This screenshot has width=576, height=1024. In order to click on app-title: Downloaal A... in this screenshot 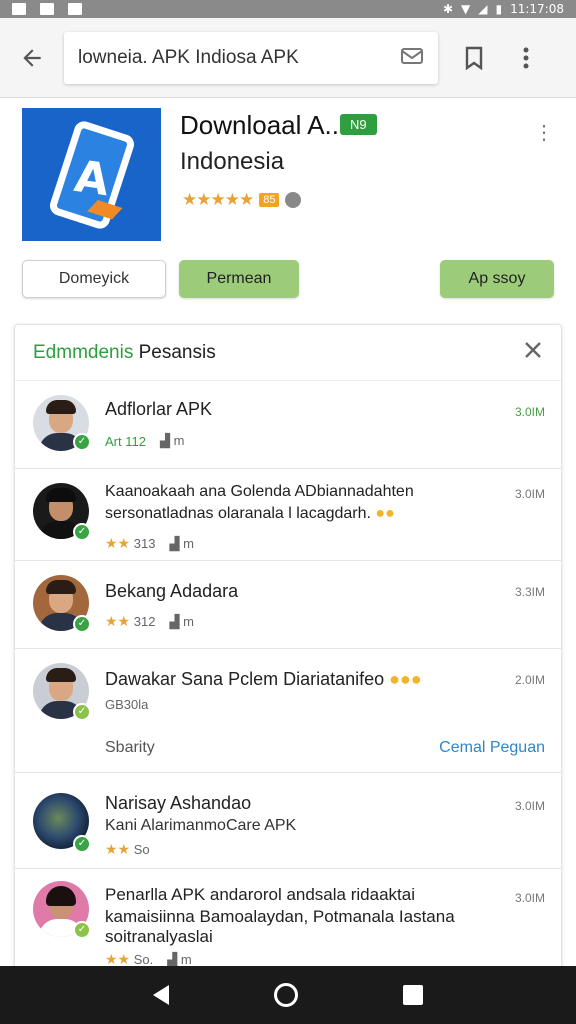, I will do `click(263, 125)`.